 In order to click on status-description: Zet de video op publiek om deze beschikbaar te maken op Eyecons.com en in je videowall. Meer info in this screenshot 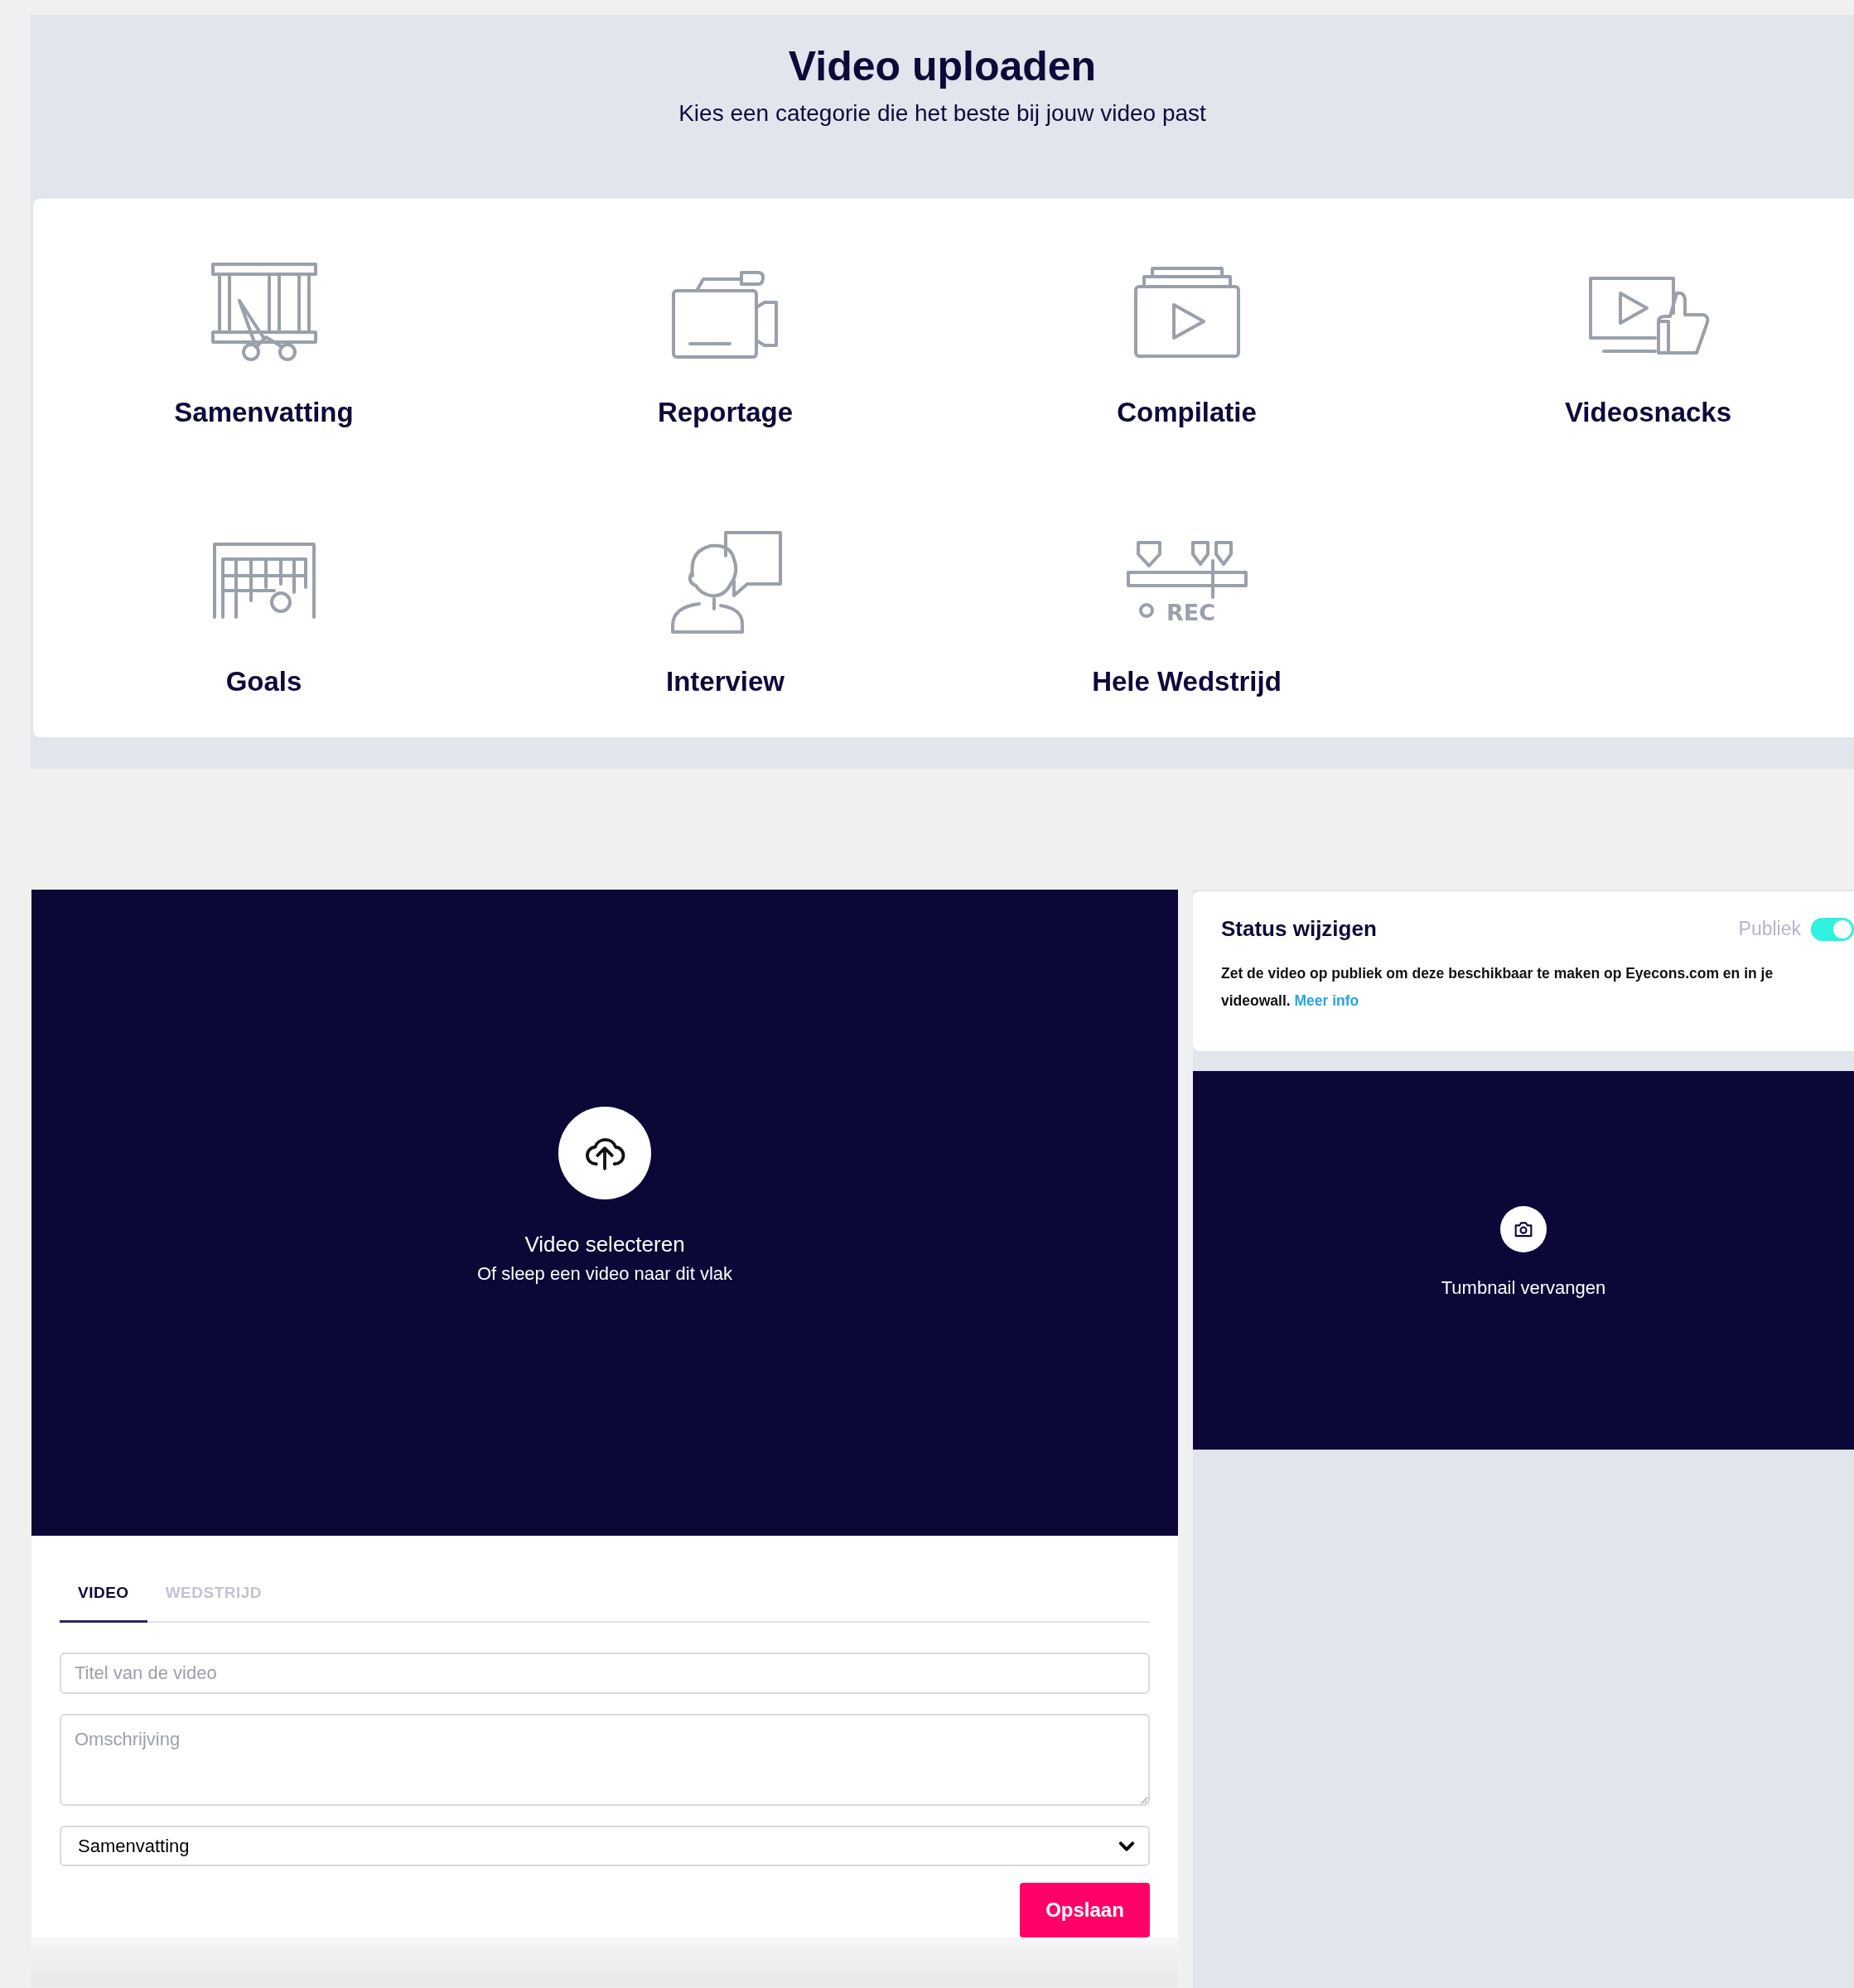, I will do `click(1497, 987)`.